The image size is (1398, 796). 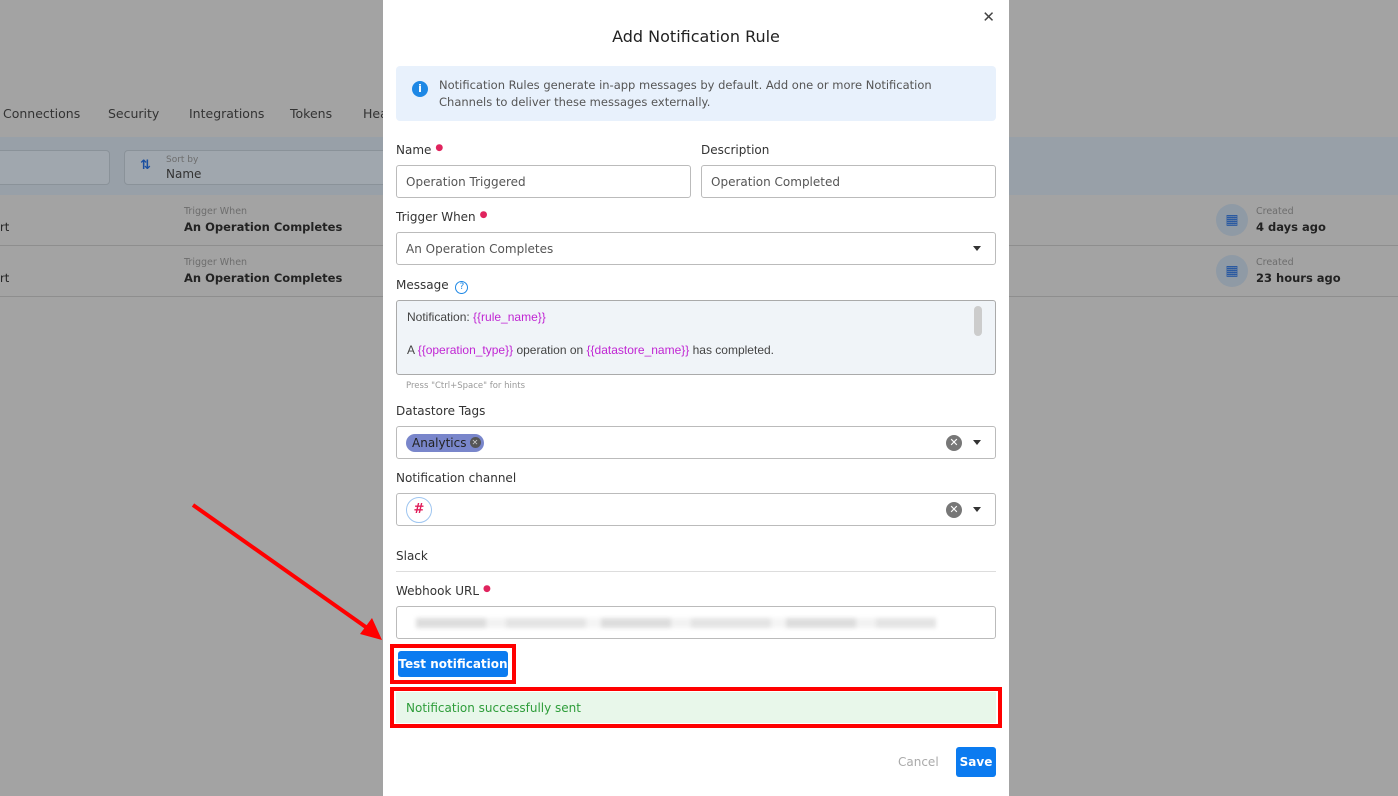 I want to click on tab-connections: Connections, so click(x=41, y=113).